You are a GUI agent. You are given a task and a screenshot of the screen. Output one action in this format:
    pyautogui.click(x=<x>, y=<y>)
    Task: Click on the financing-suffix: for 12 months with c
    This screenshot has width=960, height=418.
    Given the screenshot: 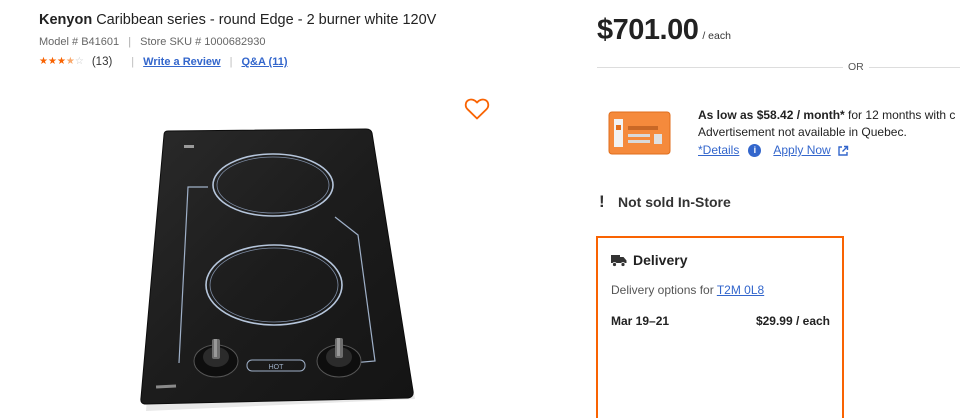 What is the action you would take?
    pyautogui.click(x=900, y=115)
    